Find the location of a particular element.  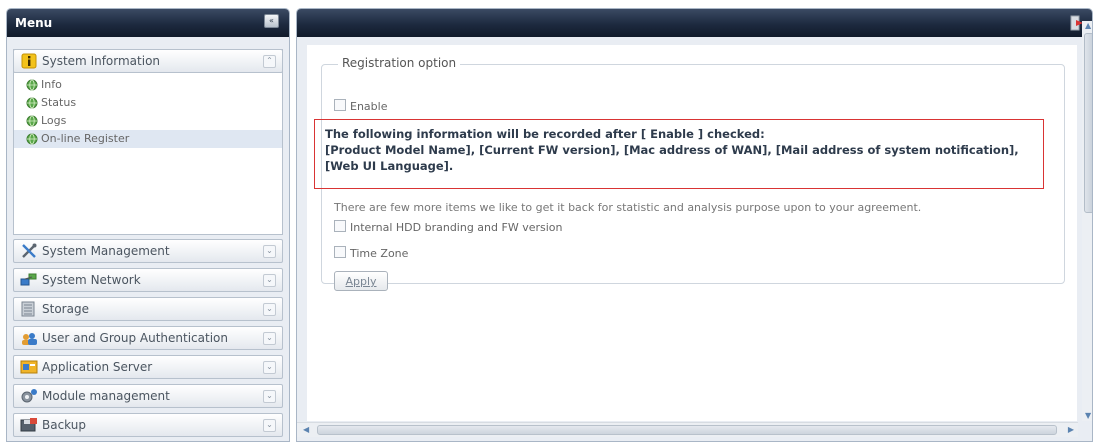

menu-group-label: User and Group Authentication is located at coordinates (135, 338).